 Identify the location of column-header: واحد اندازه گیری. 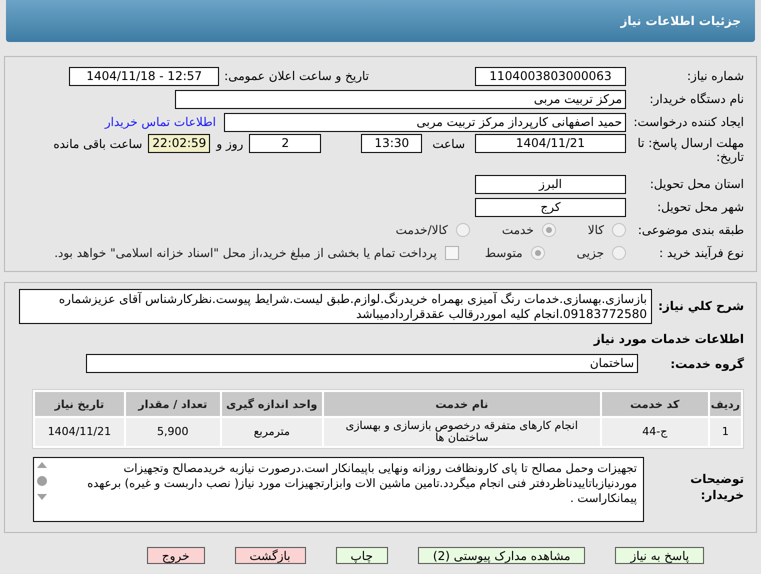
(272, 404).